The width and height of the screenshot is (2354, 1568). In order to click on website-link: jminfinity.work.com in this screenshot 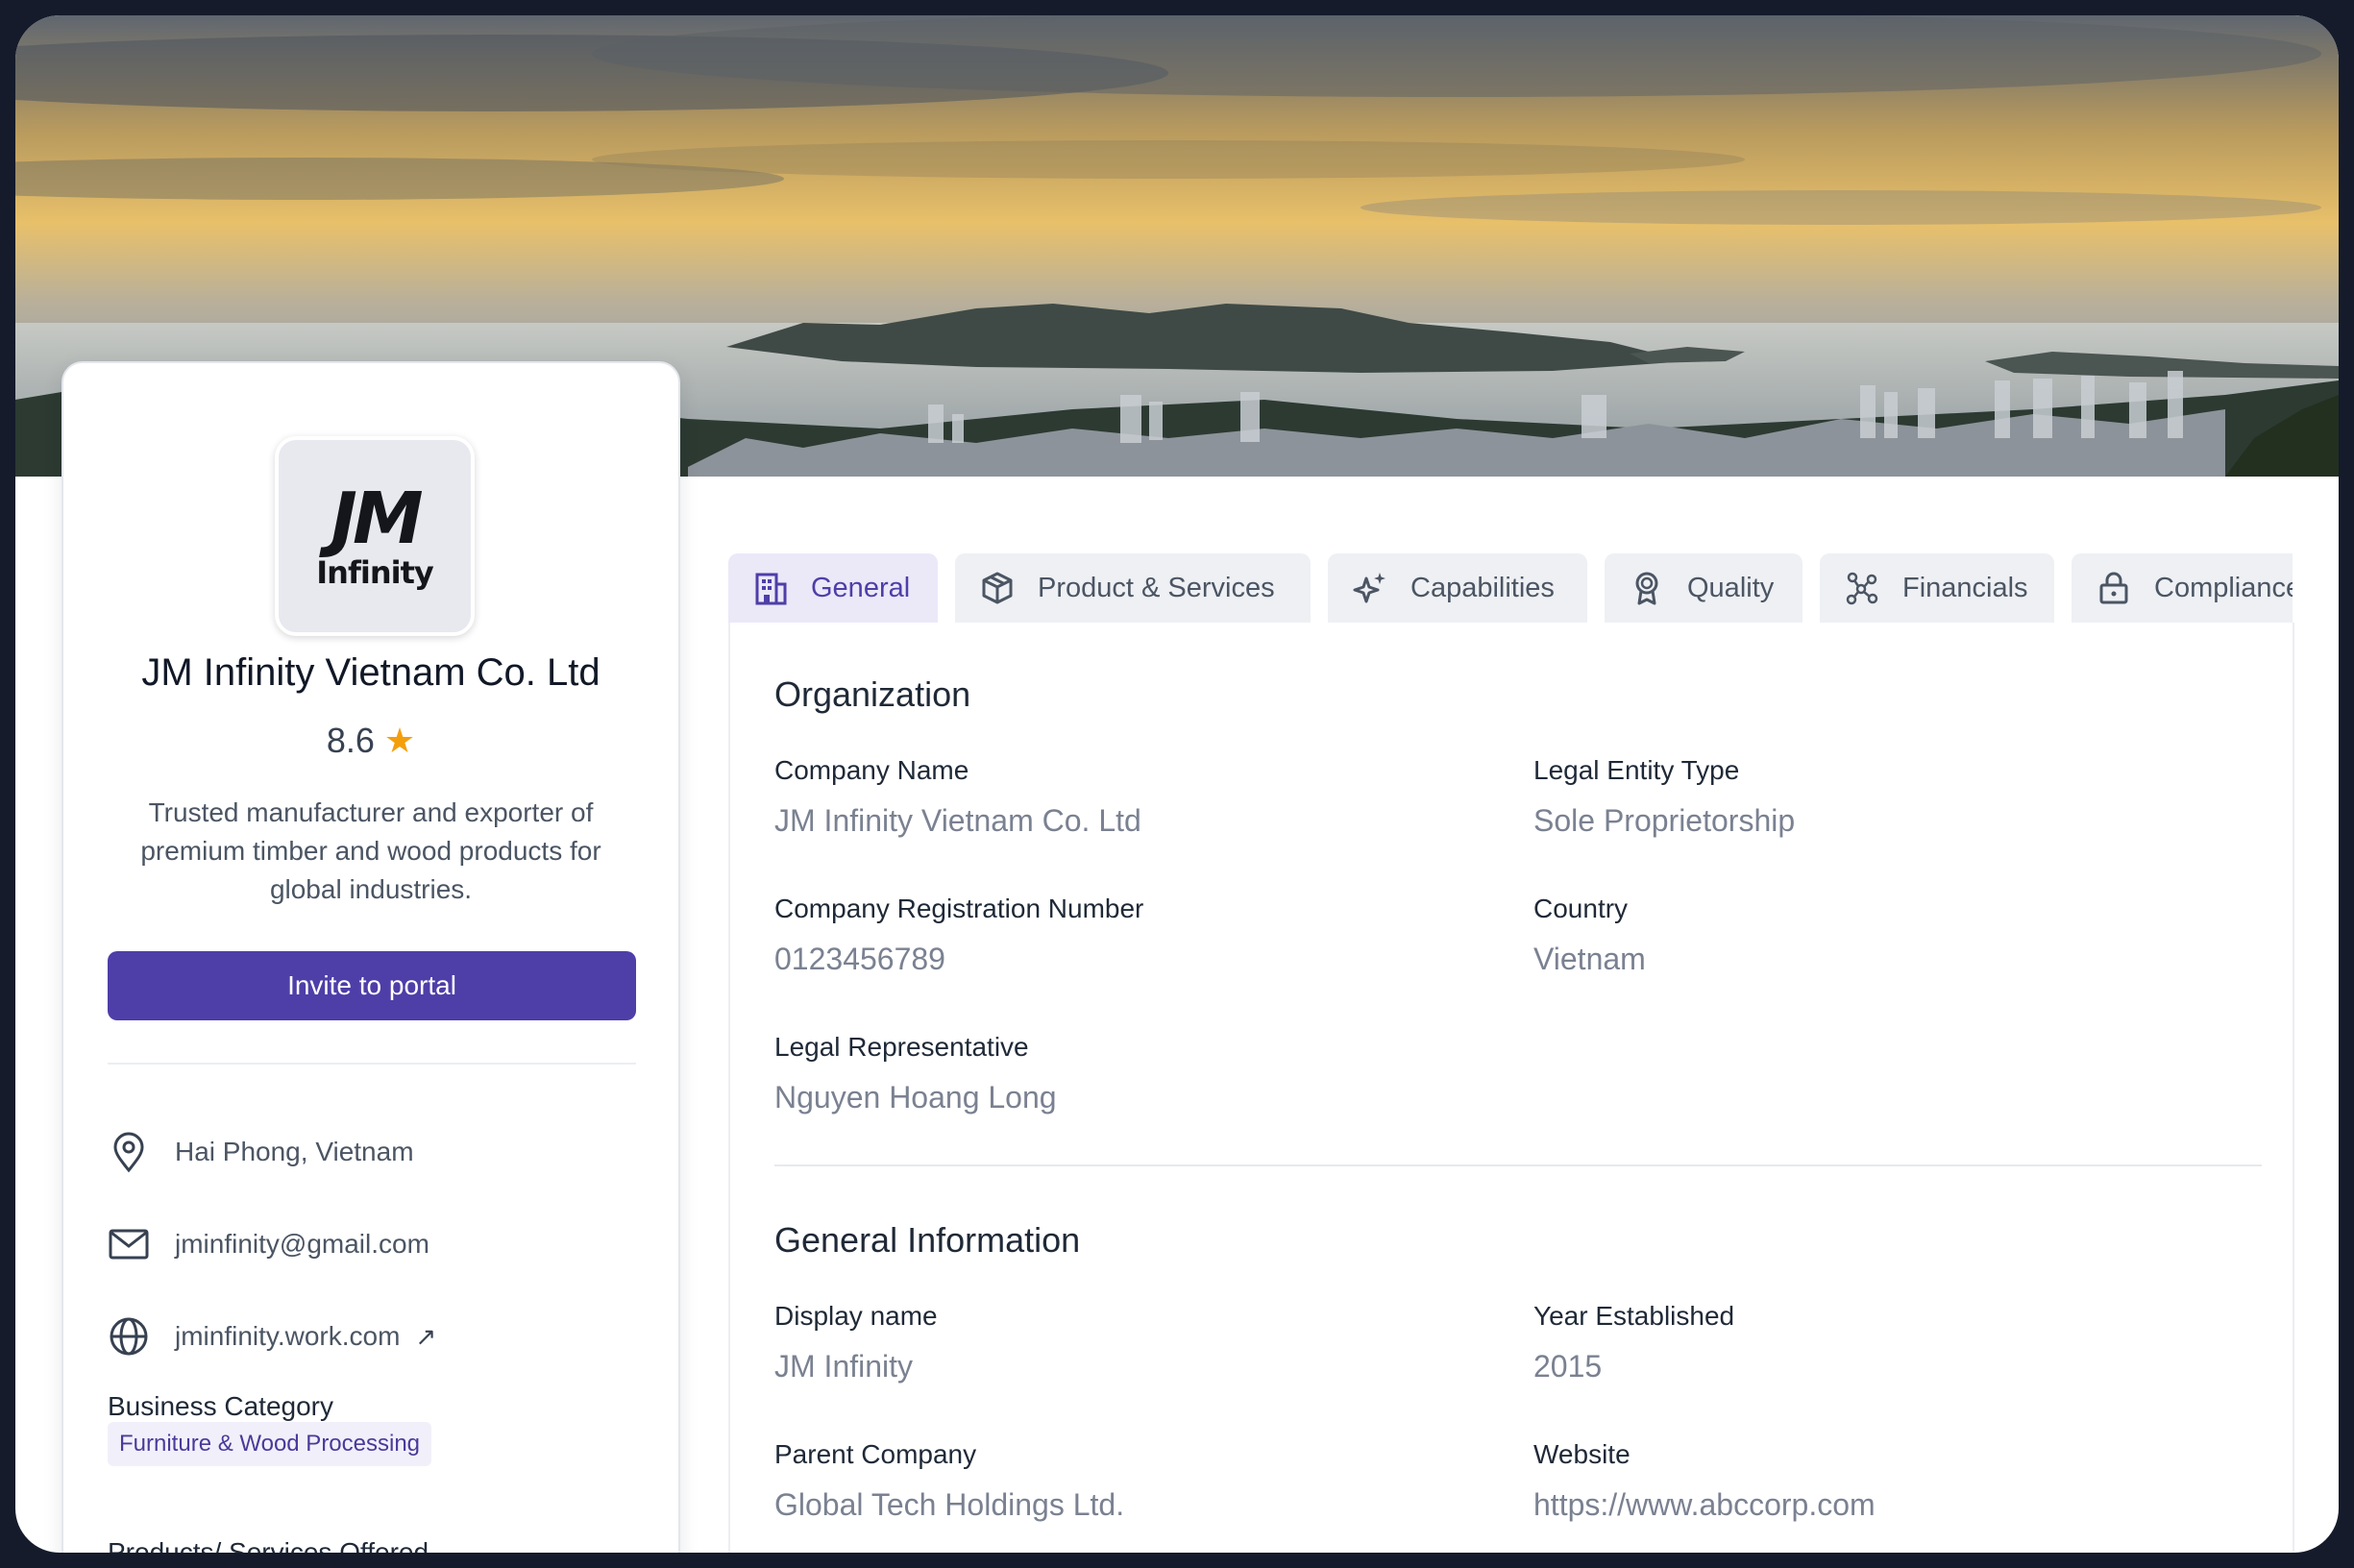, I will do `click(287, 1337)`.